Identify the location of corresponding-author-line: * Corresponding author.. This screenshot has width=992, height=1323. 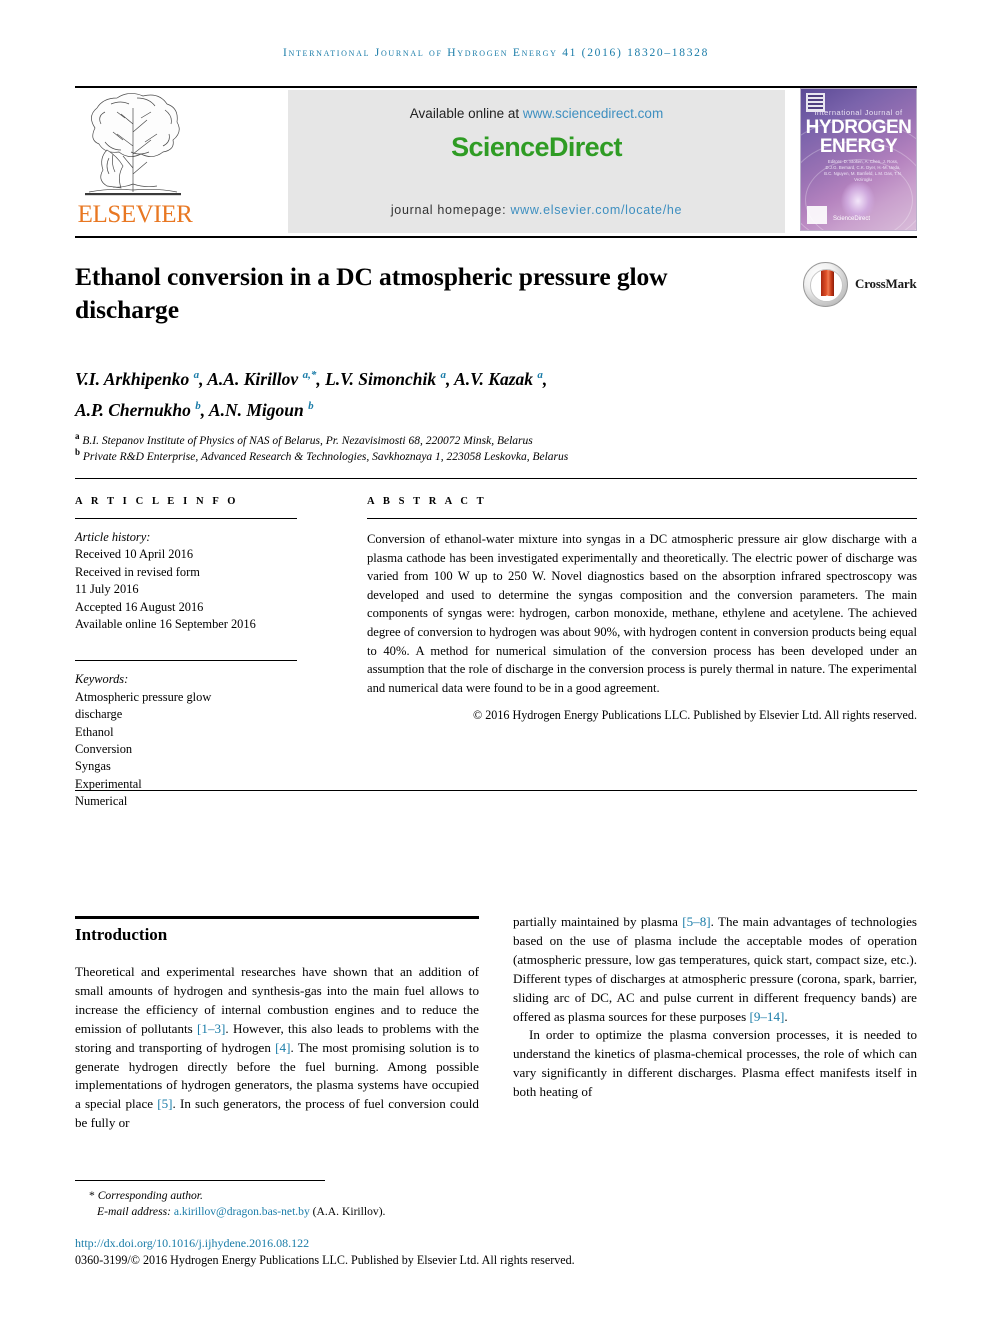
(385, 1196).